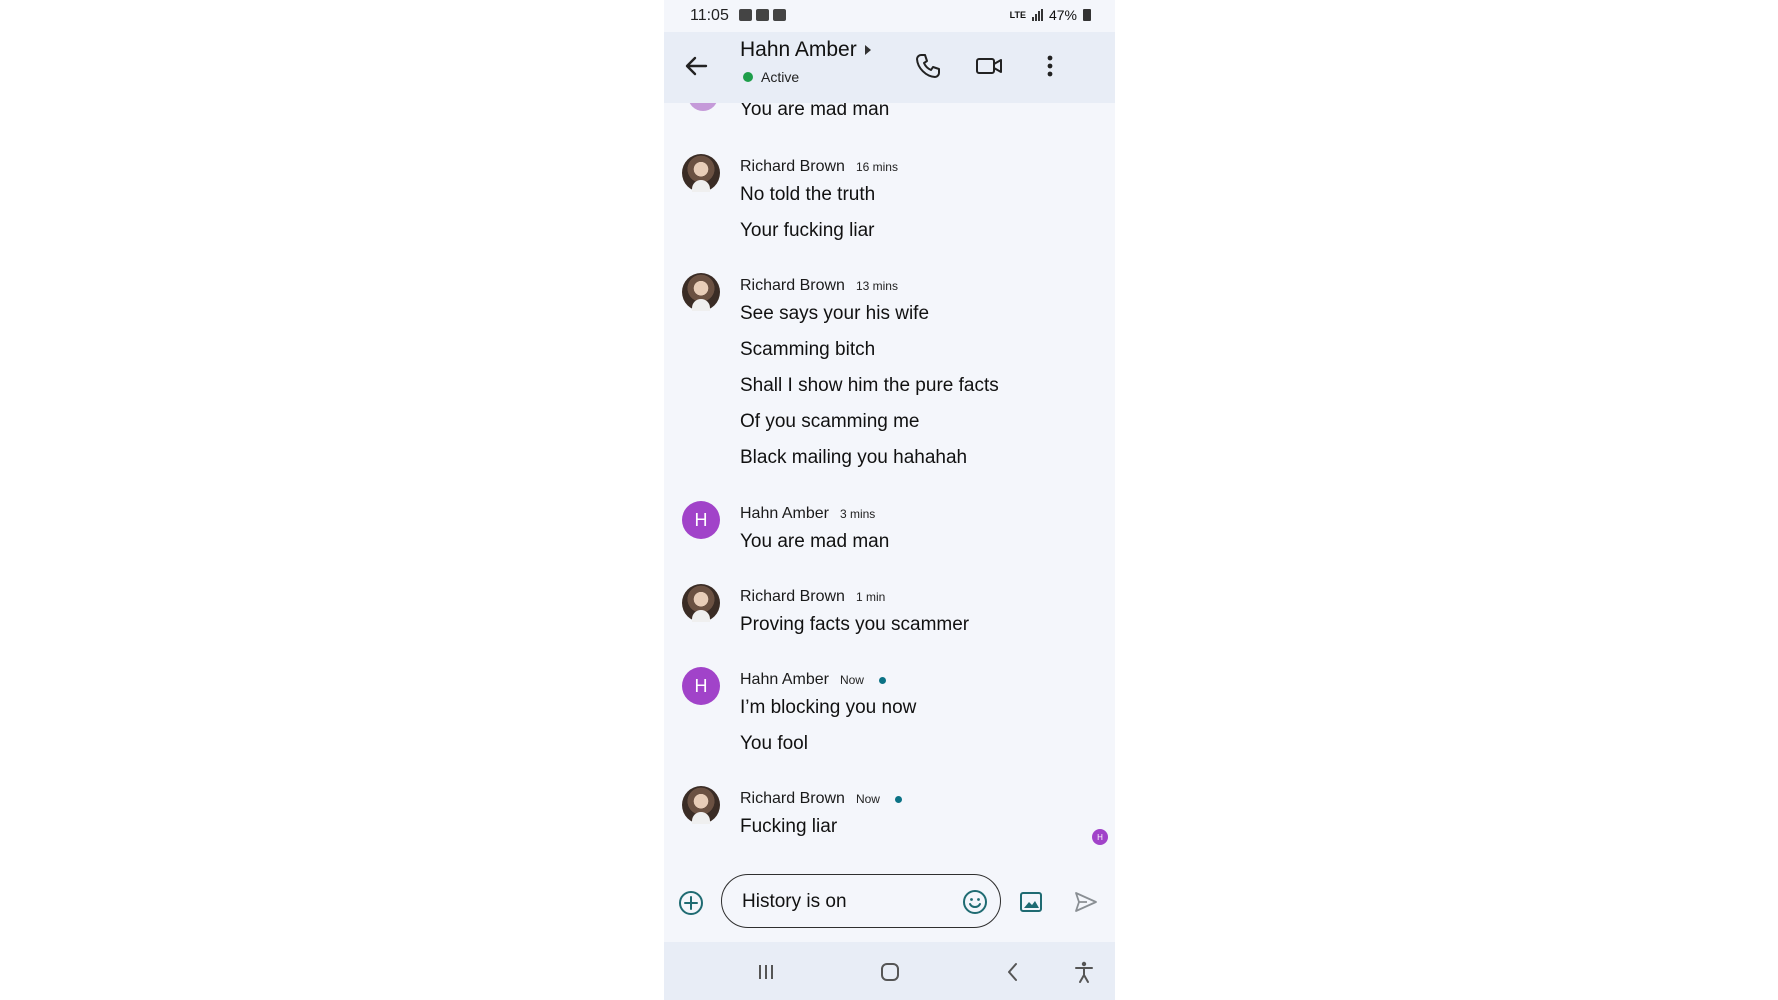  What do you see at coordinates (807, 350) in the screenshot?
I see `message-text: Scamming bitch` at bounding box center [807, 350].